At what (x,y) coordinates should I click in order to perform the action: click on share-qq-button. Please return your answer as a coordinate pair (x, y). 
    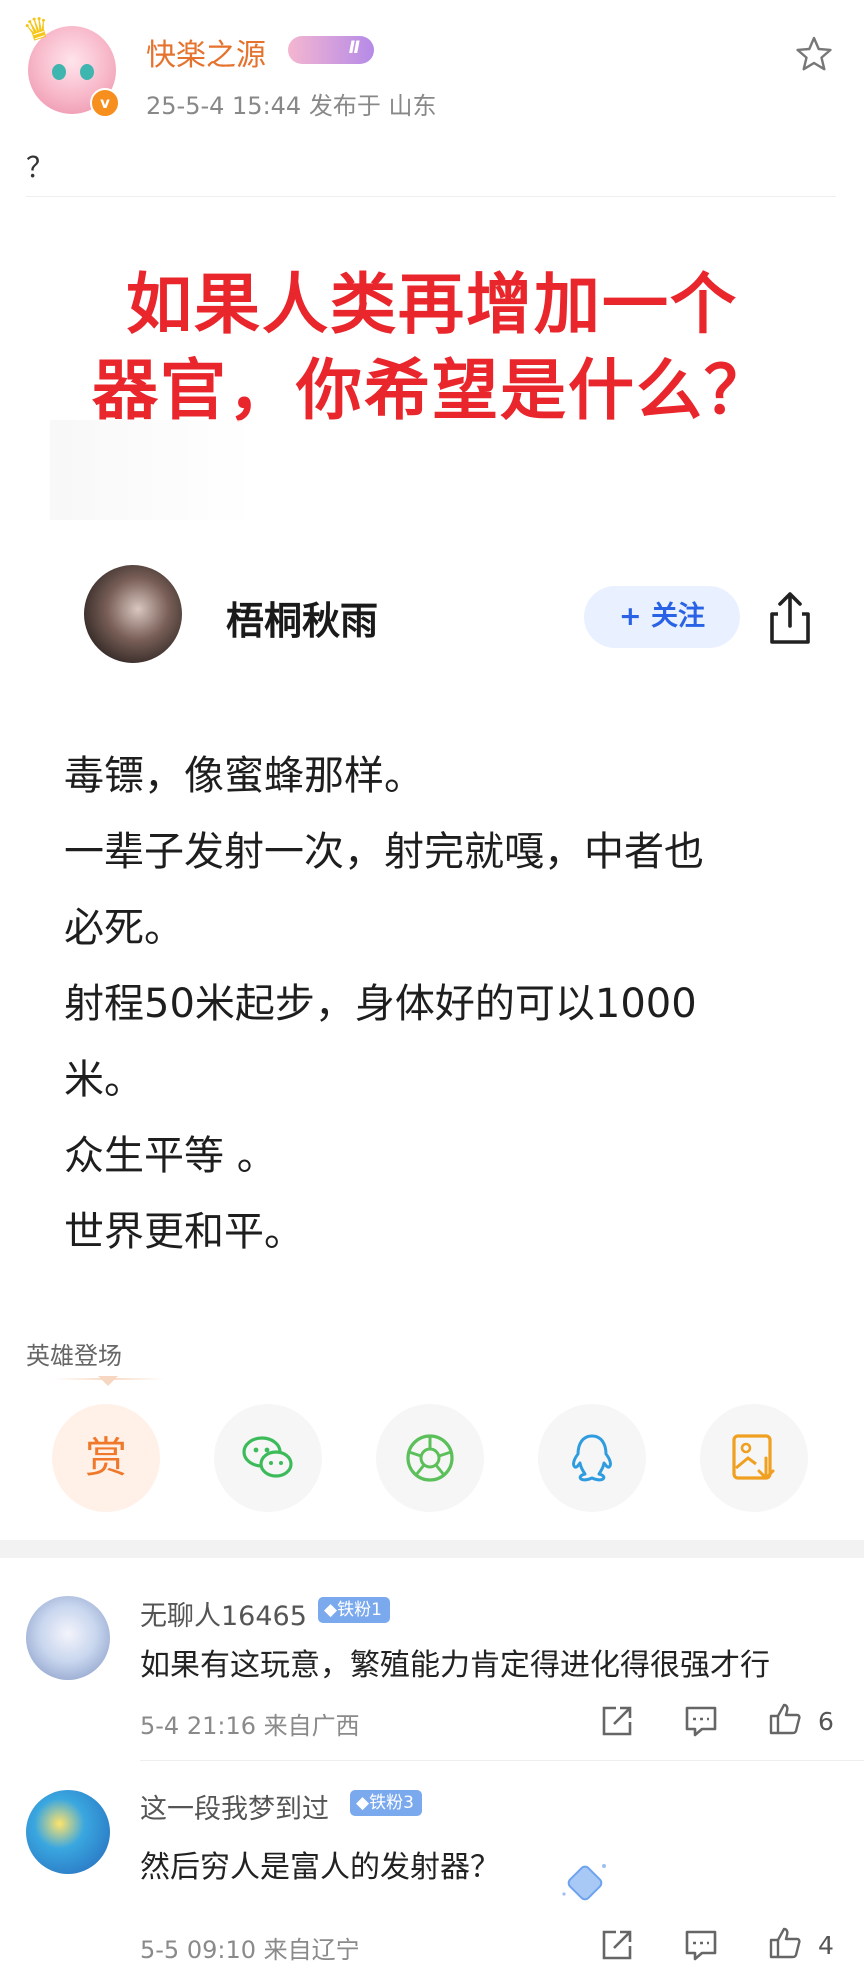
    Looking at the image, I should click on (592, 1458).